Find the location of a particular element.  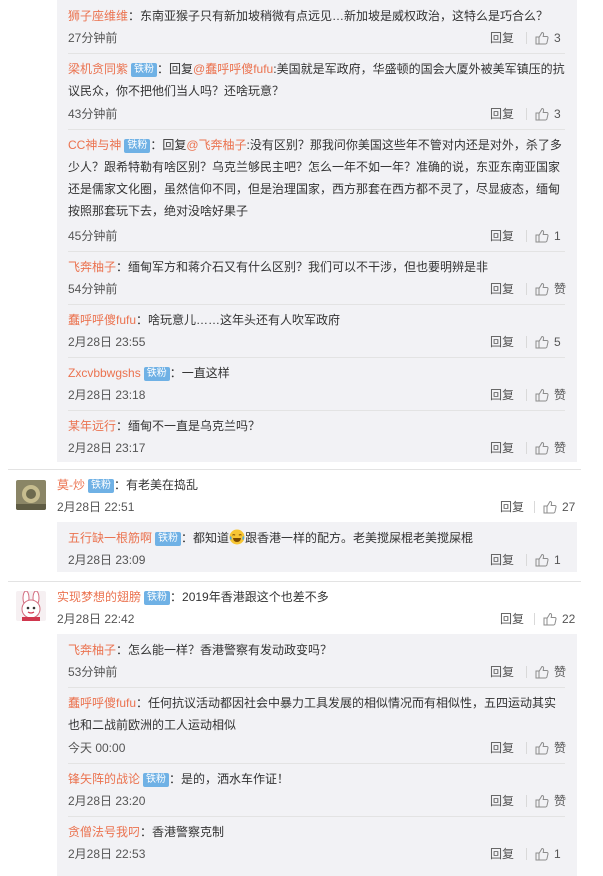

reply-time: 2月28日 23:55 is located at coordinates (107, 342).